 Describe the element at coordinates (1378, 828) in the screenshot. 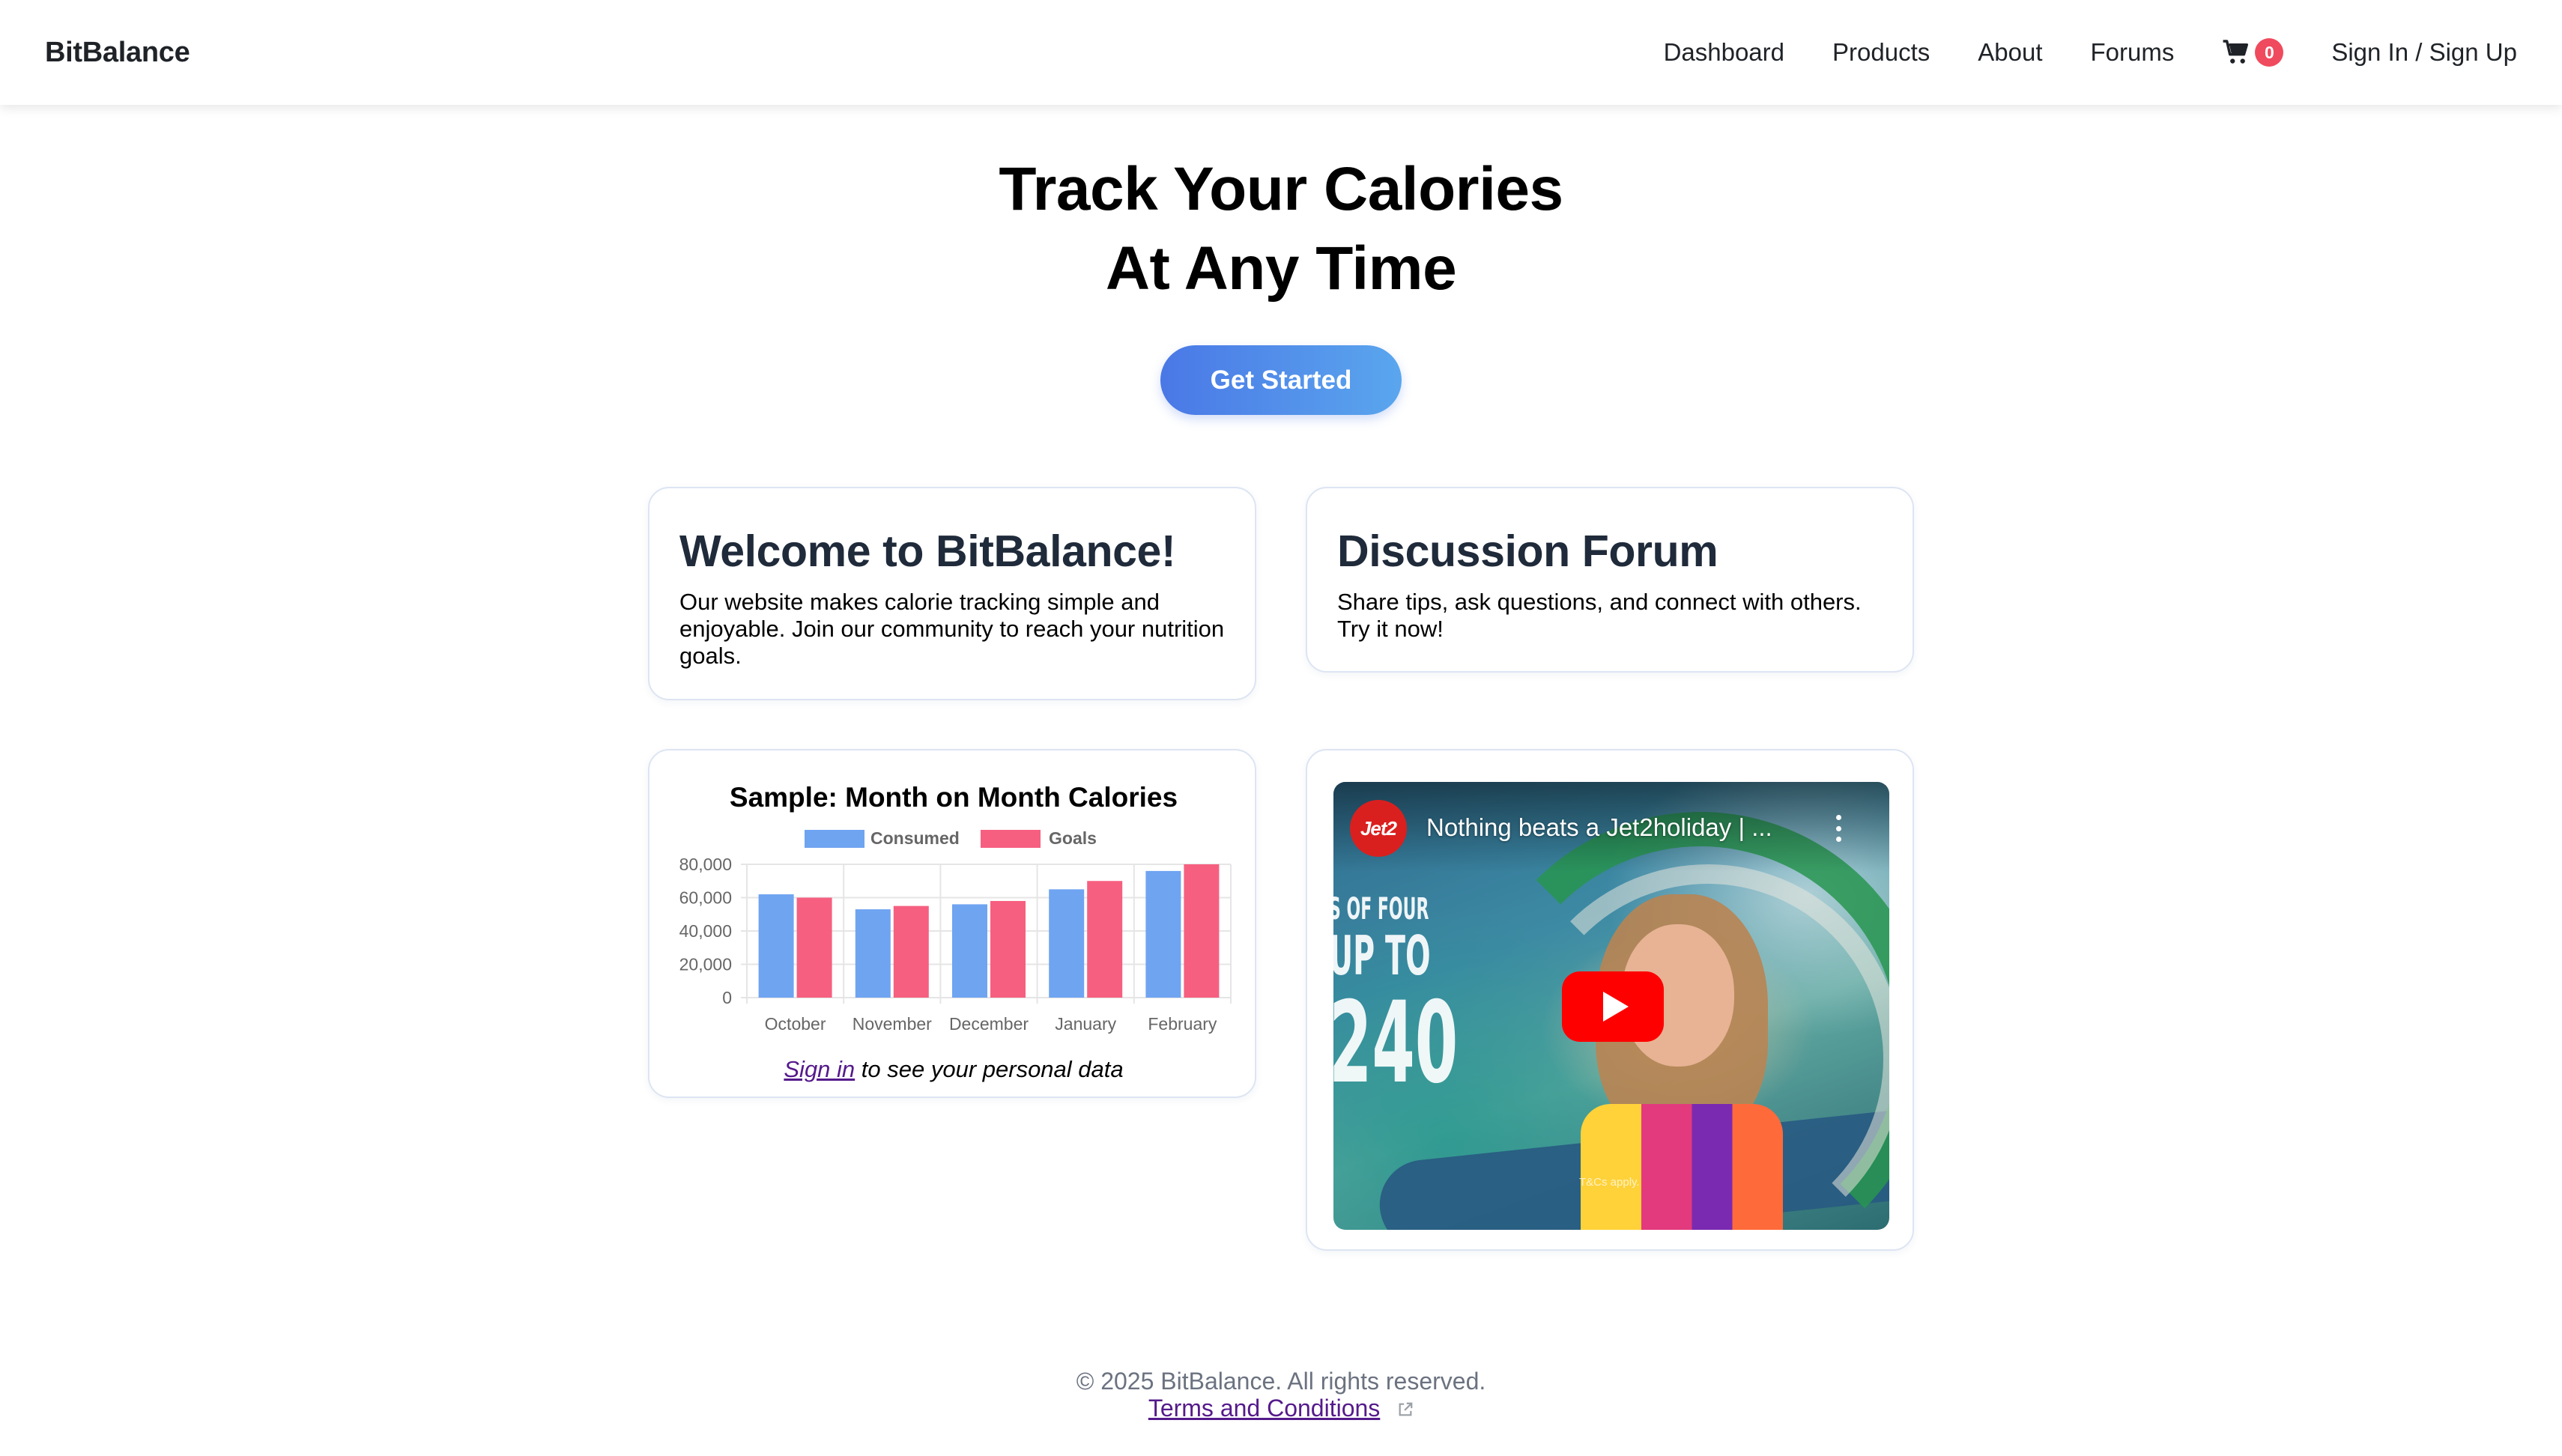

I see `video-channel-logo: Jet2` at that location.